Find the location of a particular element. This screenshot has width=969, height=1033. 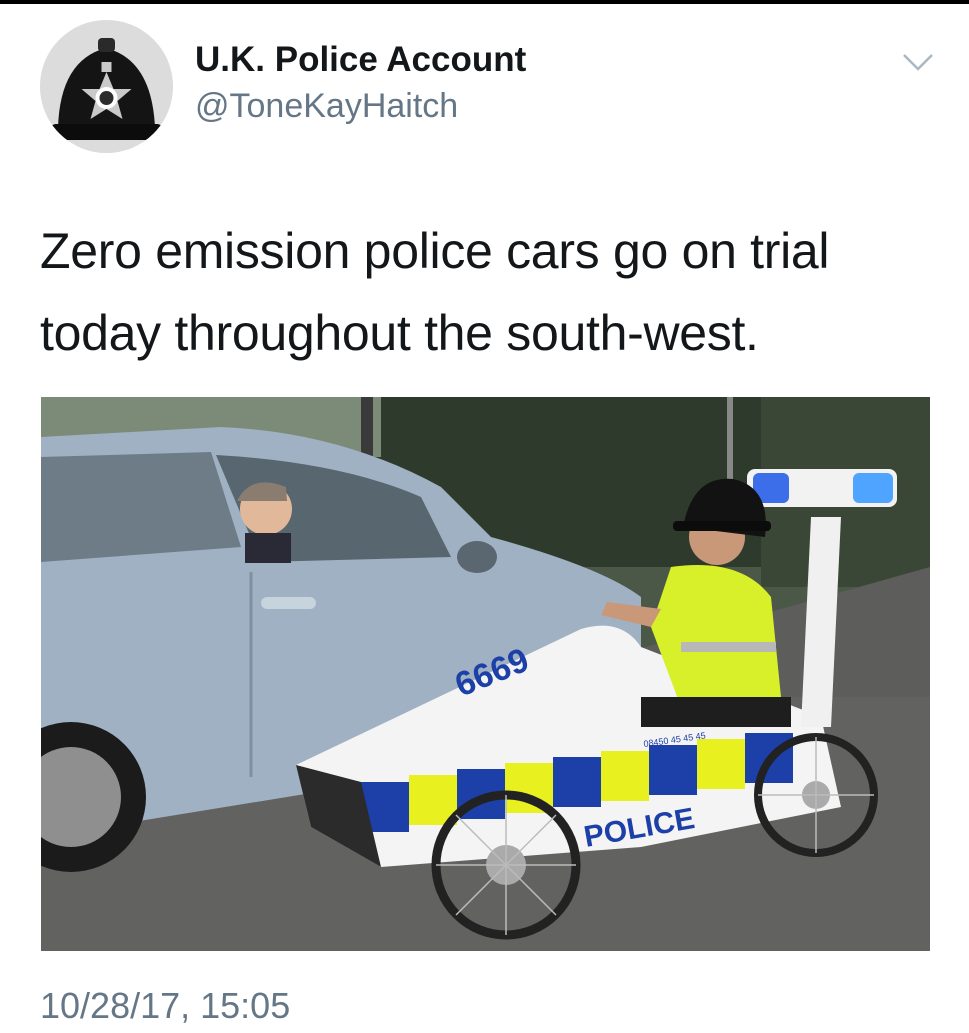

chevron-down-icon is located at coordinates (918, 62).